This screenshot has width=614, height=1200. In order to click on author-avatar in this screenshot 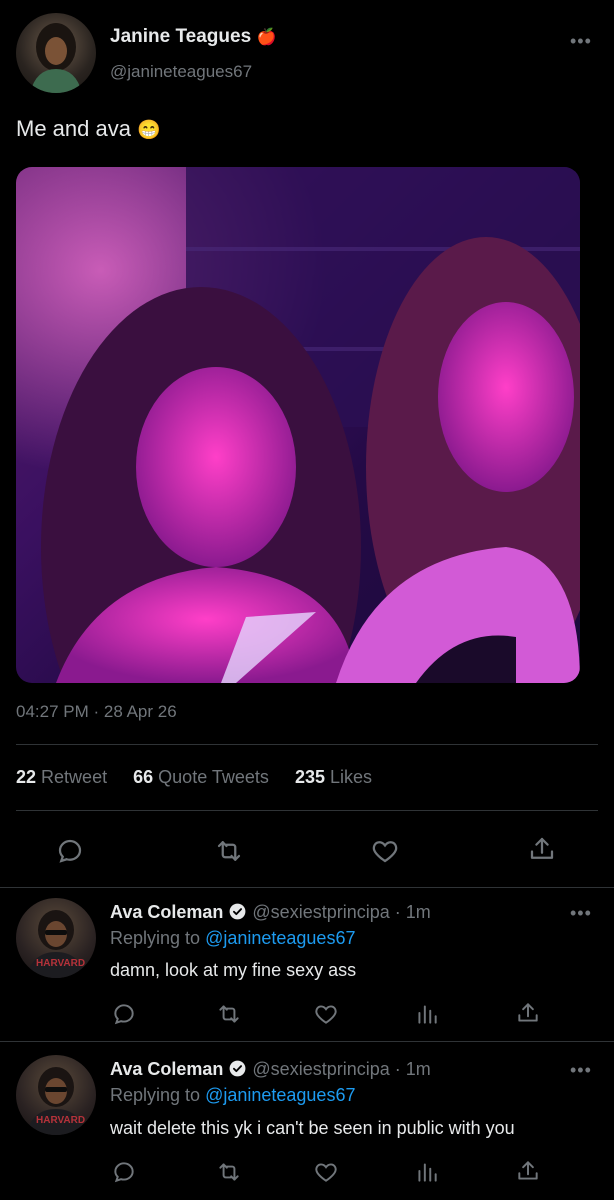, I will do `click(56, 53)`.